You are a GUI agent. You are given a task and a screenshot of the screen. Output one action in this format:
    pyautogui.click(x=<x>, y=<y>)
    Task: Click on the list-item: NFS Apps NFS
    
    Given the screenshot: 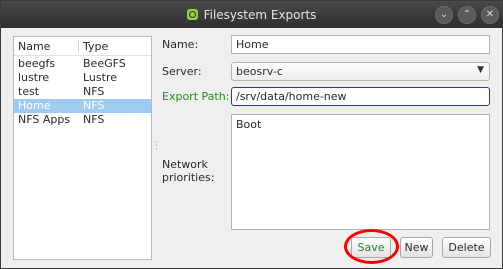 What is the action you would take?
    pyautogui.click(x=82, y=120)
    